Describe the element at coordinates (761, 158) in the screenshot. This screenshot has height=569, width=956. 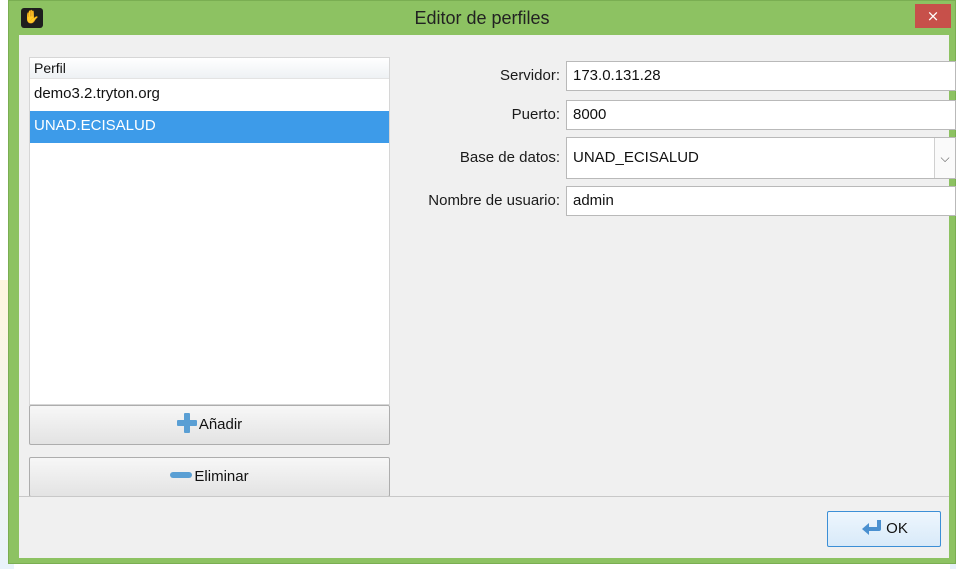
I see `database-select: UNAD_ECISALUD ⌵` at that location.